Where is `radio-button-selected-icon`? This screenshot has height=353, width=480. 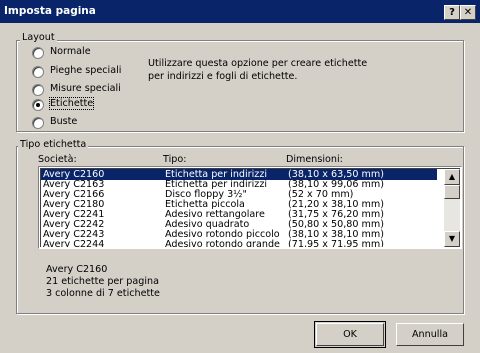
radio-button-selected-icon is located at coordinates (38, 105).